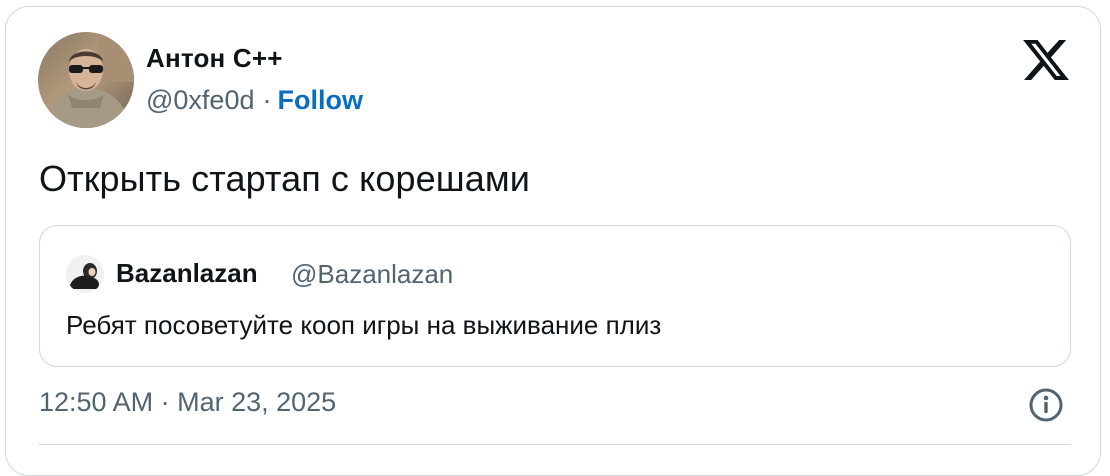 Image resolution: width=1110 pixels, height=476 pixels. What do you see at coordinates (214, 58) in the screenshot?
I see `author-name: Антон С++` at bounding box center [214, 58].